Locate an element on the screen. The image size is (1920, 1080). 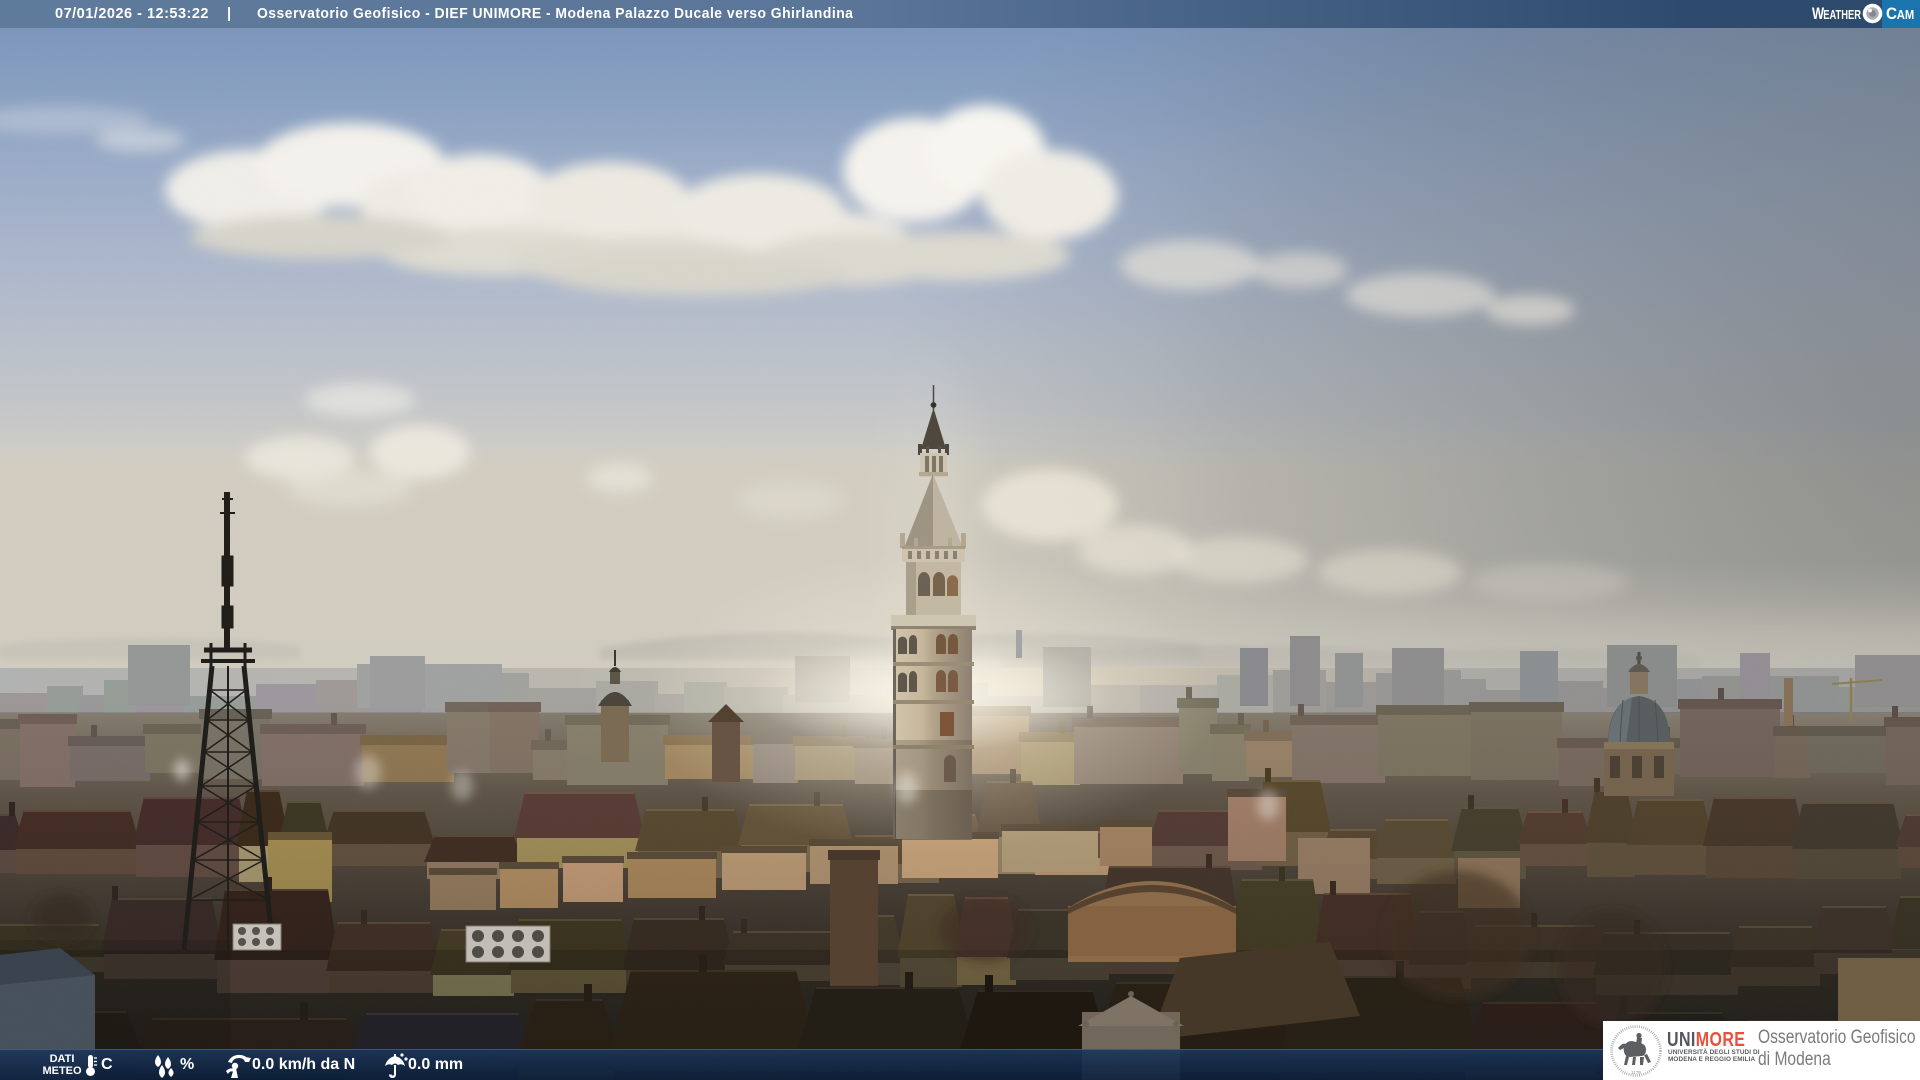
svg-text: AM is located at coordinates (1906, 14).